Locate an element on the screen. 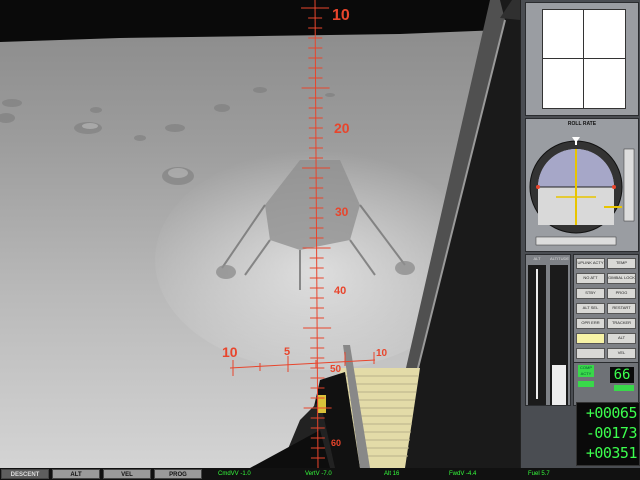 The width and height of the screenshot is (640, 480). altitude-tape-label: ALTITUDE is located at coordinates (560, 258).